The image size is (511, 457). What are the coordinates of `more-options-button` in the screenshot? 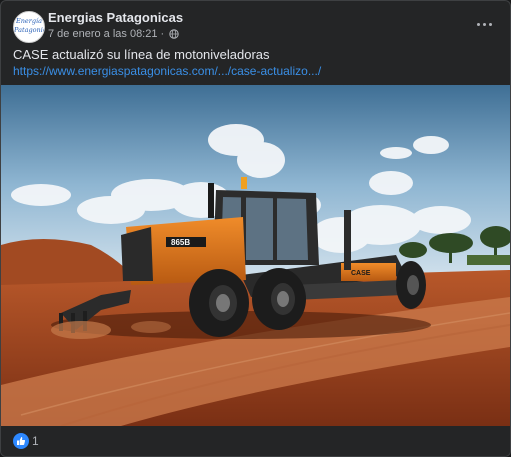 It's located at (484, 24).